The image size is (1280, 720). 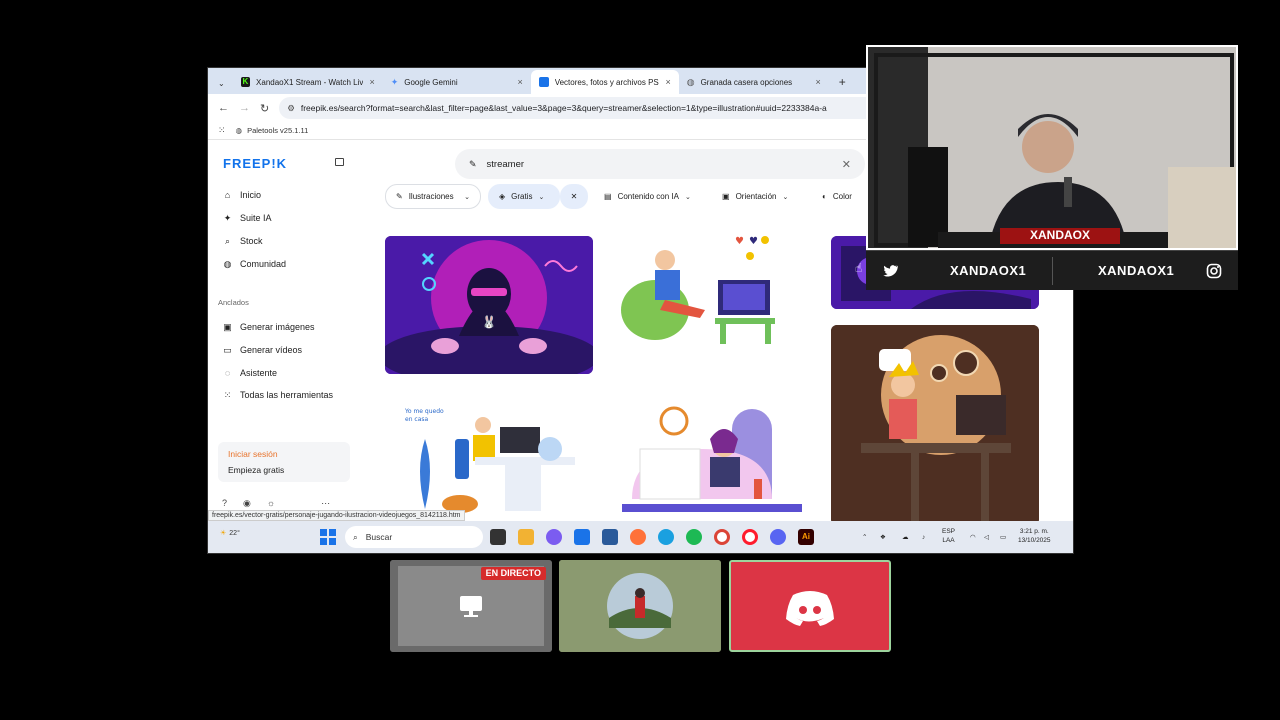 What do you see at coordinates (526, 537) in the screenshot?
I see `file-explorer-icon` at bounding box center [526, 537].